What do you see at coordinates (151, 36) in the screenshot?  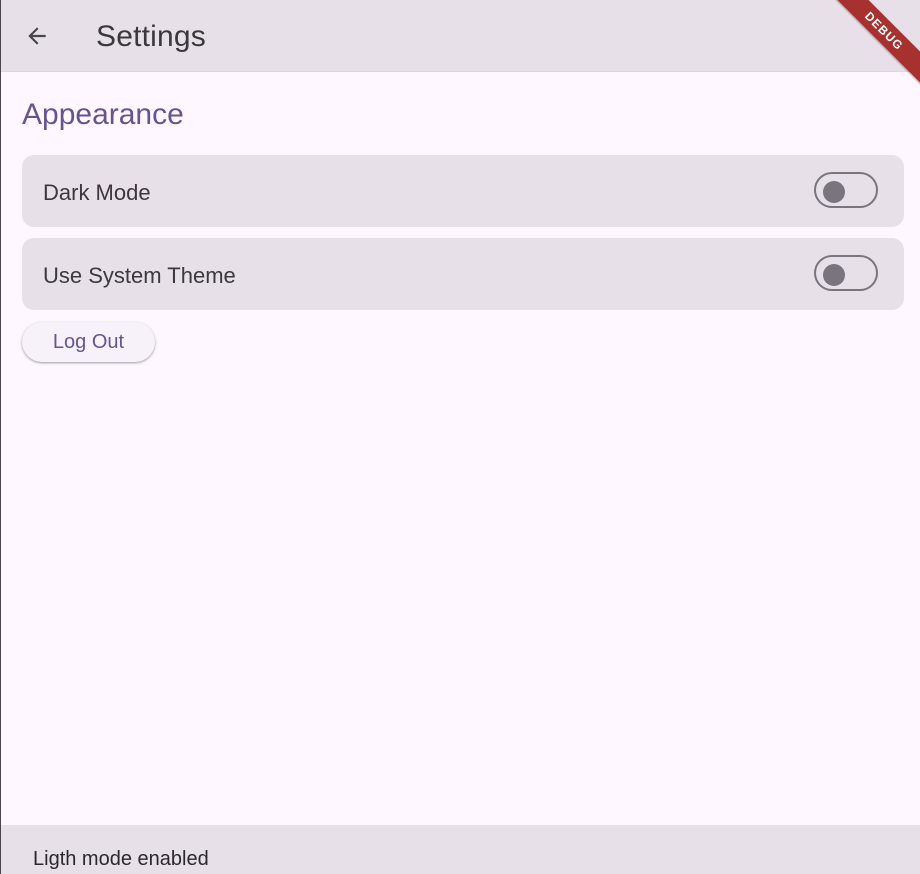 I see `page-title: Settings` at bounding box center [151, 36].